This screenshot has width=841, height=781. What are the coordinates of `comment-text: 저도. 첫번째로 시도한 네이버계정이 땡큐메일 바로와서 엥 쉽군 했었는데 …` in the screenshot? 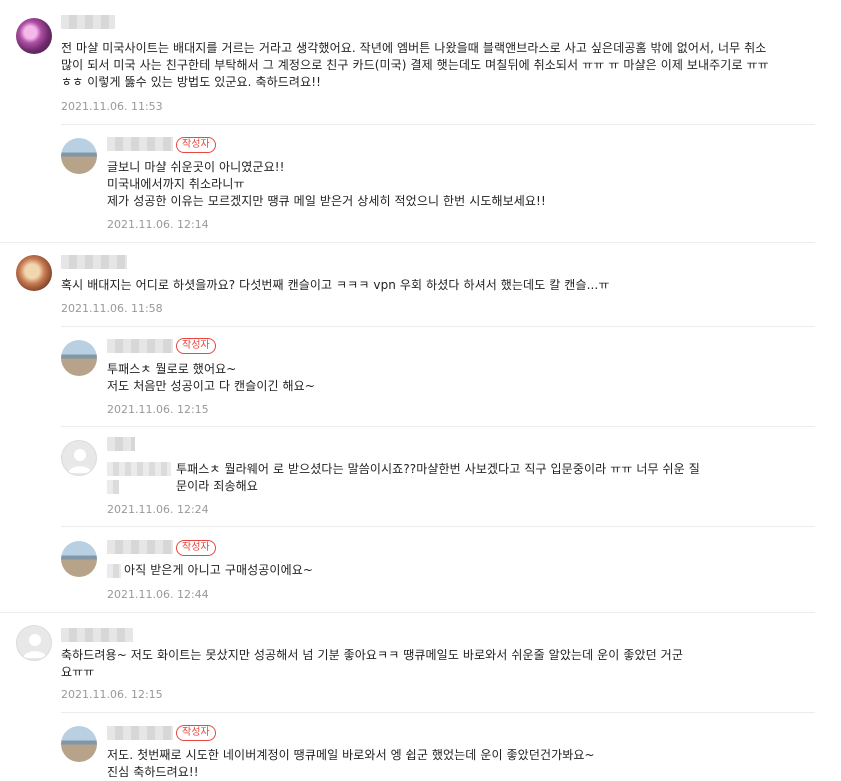 It's located at (351, 763).